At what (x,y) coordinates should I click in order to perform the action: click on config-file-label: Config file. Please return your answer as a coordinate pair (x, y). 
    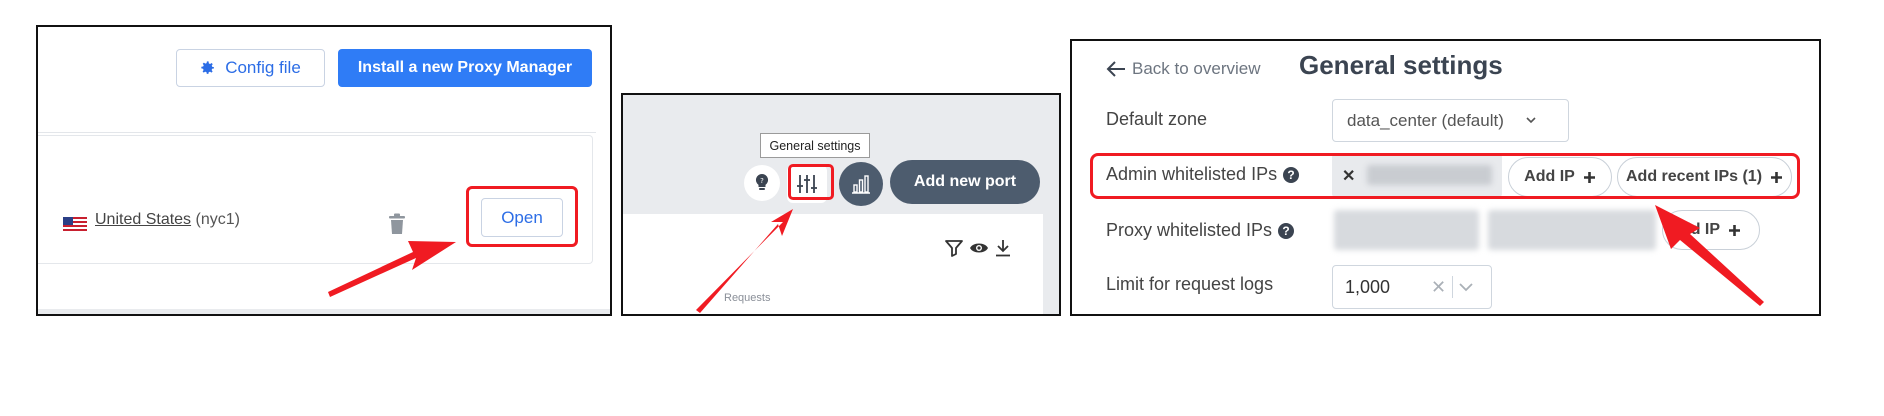
    Looking at the image, I should click on (263, 67).